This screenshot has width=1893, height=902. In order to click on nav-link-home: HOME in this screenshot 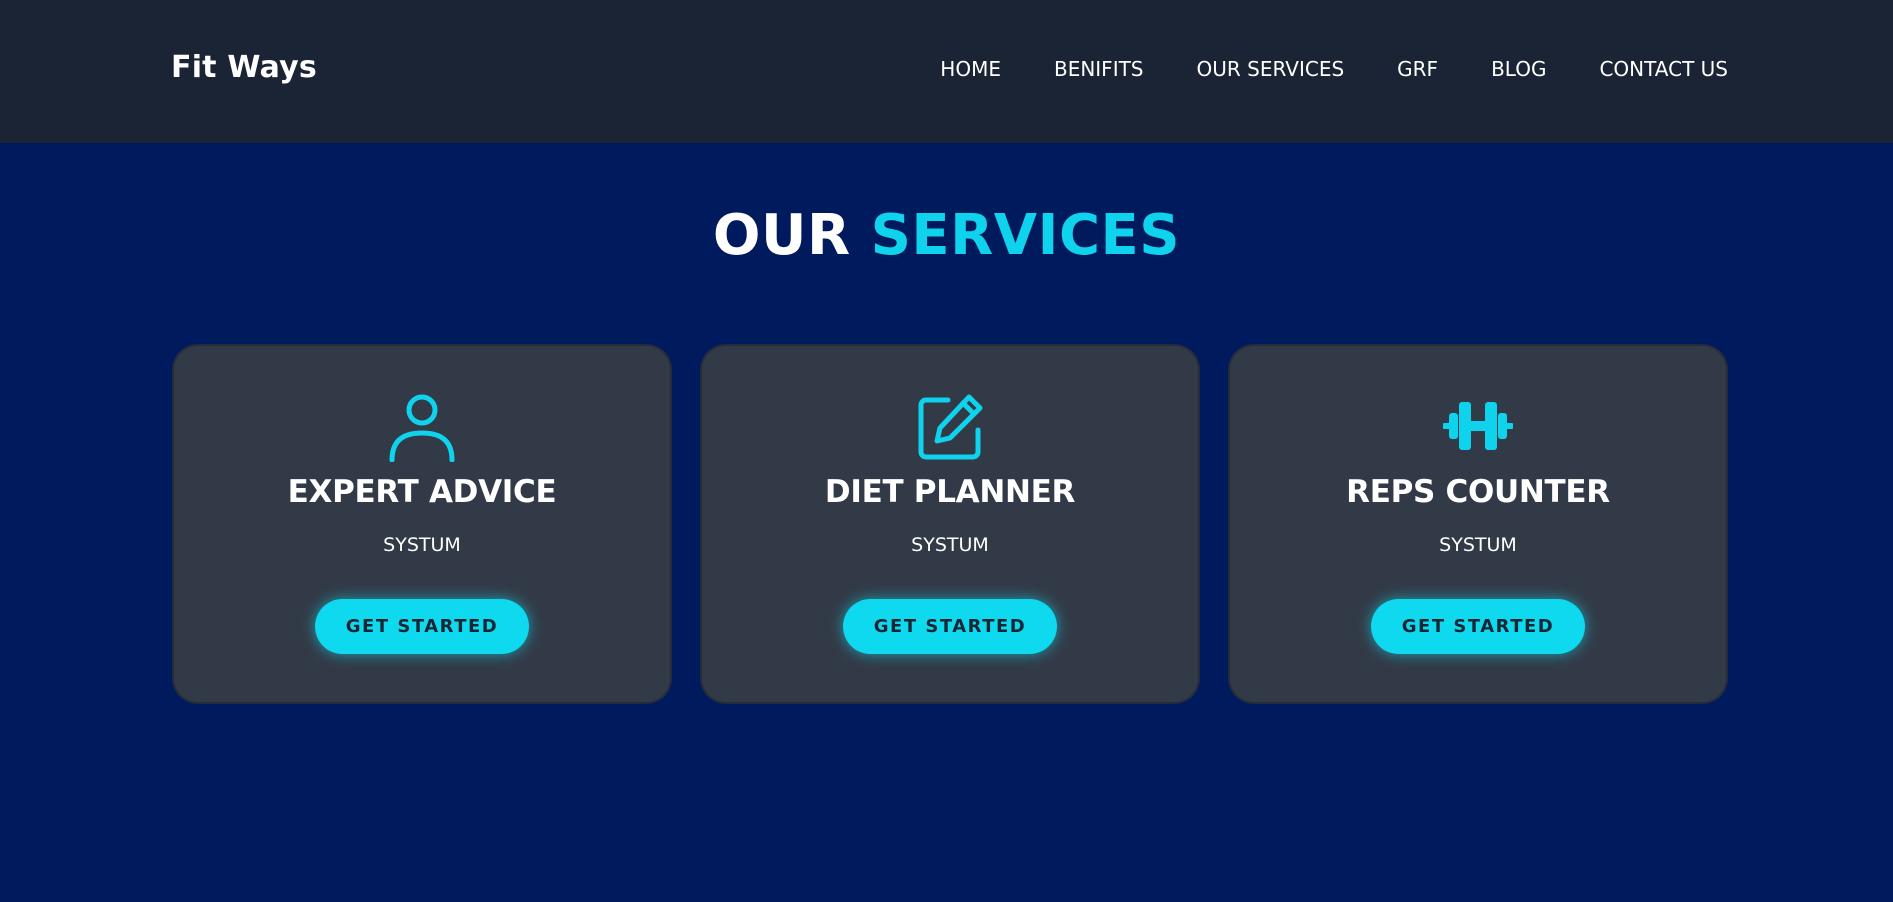, I will do `click(970, 69)`.